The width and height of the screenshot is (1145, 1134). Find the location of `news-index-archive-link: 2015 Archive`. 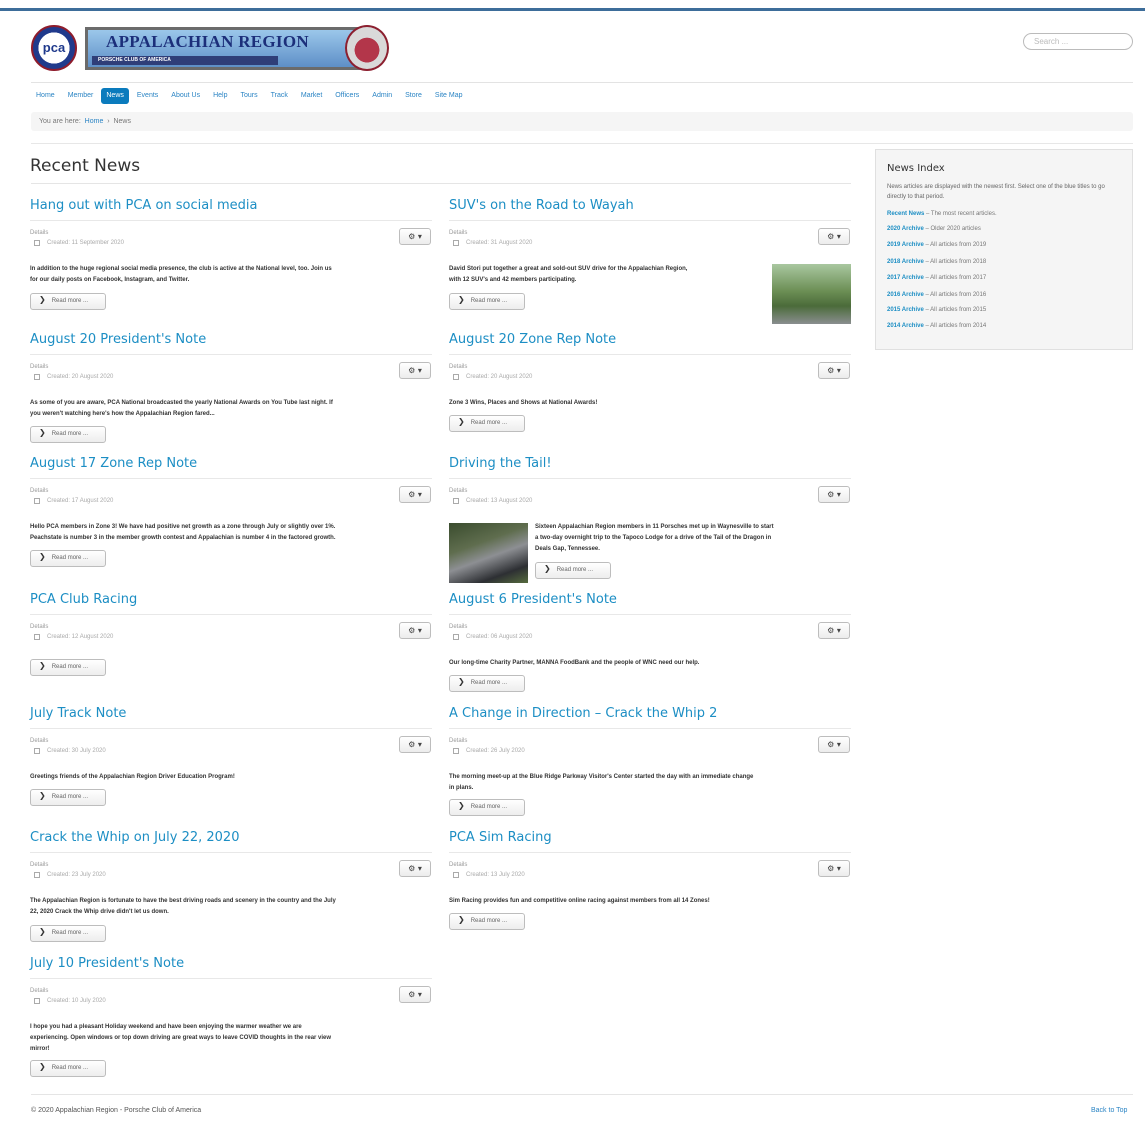

news-index-archive-link: 2015 Archive is located at coordinates (905, 310).